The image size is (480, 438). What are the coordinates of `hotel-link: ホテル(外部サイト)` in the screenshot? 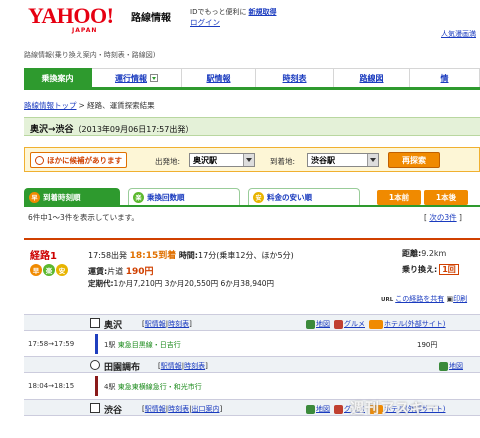 It's located at (414, 324).